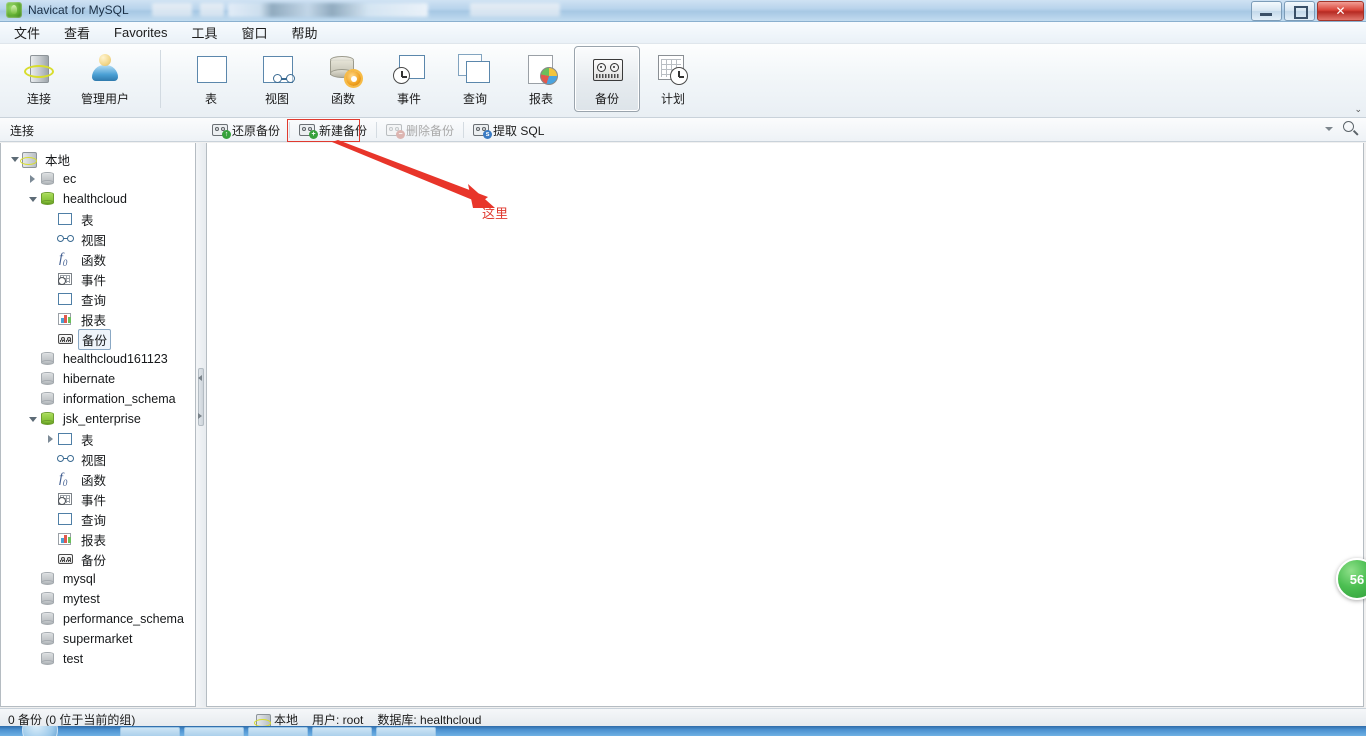  What do you see at coordinates (201, 425) in the screenshot?
I see `panel-splitter` at bounding box center [201, 425].